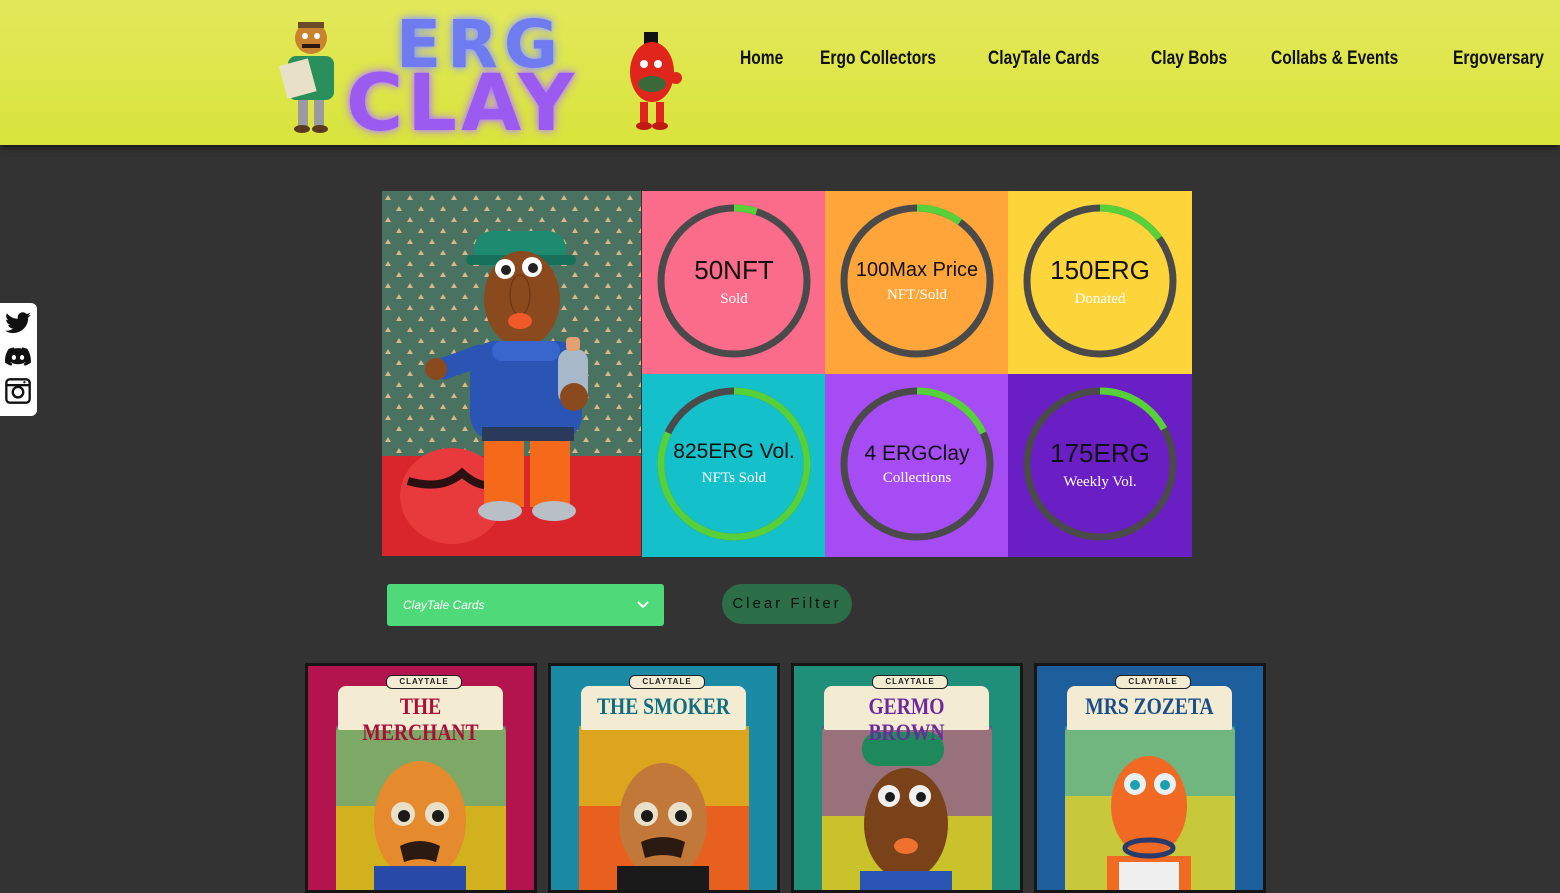 The image size is (1560, 893). I want to click on nav-ergo-collectors: Ergo Collectors, so click(878, 63).